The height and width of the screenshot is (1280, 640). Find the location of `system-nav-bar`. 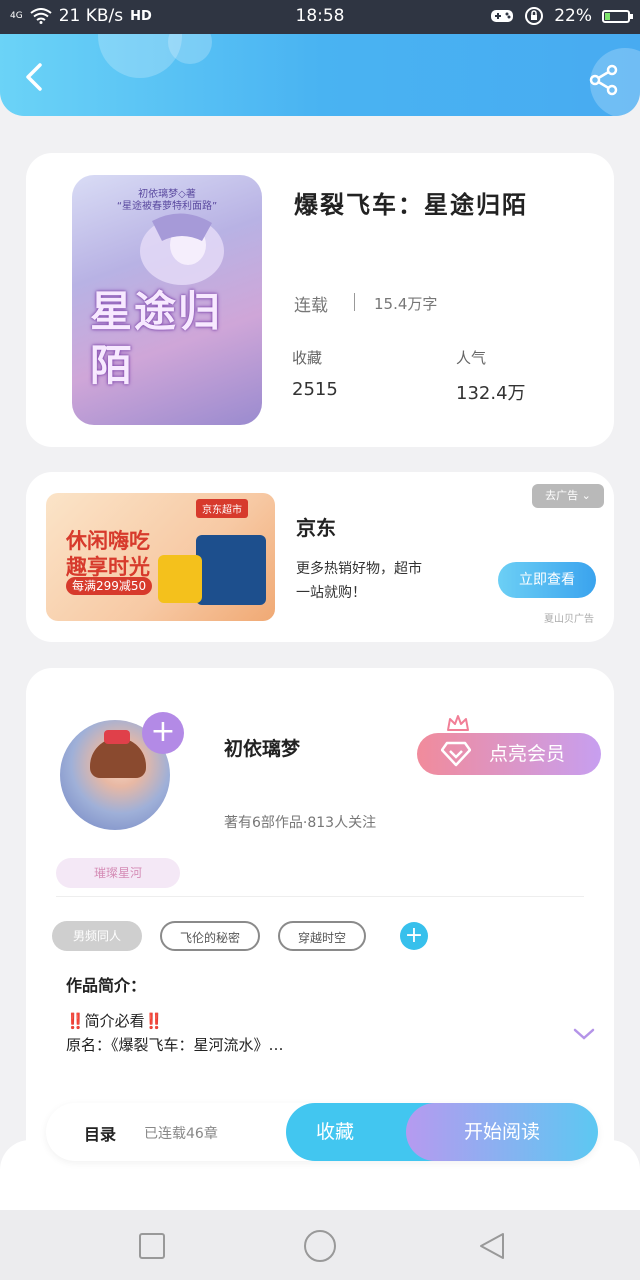

system-nav-bar is located at coordinates (320, 1245).